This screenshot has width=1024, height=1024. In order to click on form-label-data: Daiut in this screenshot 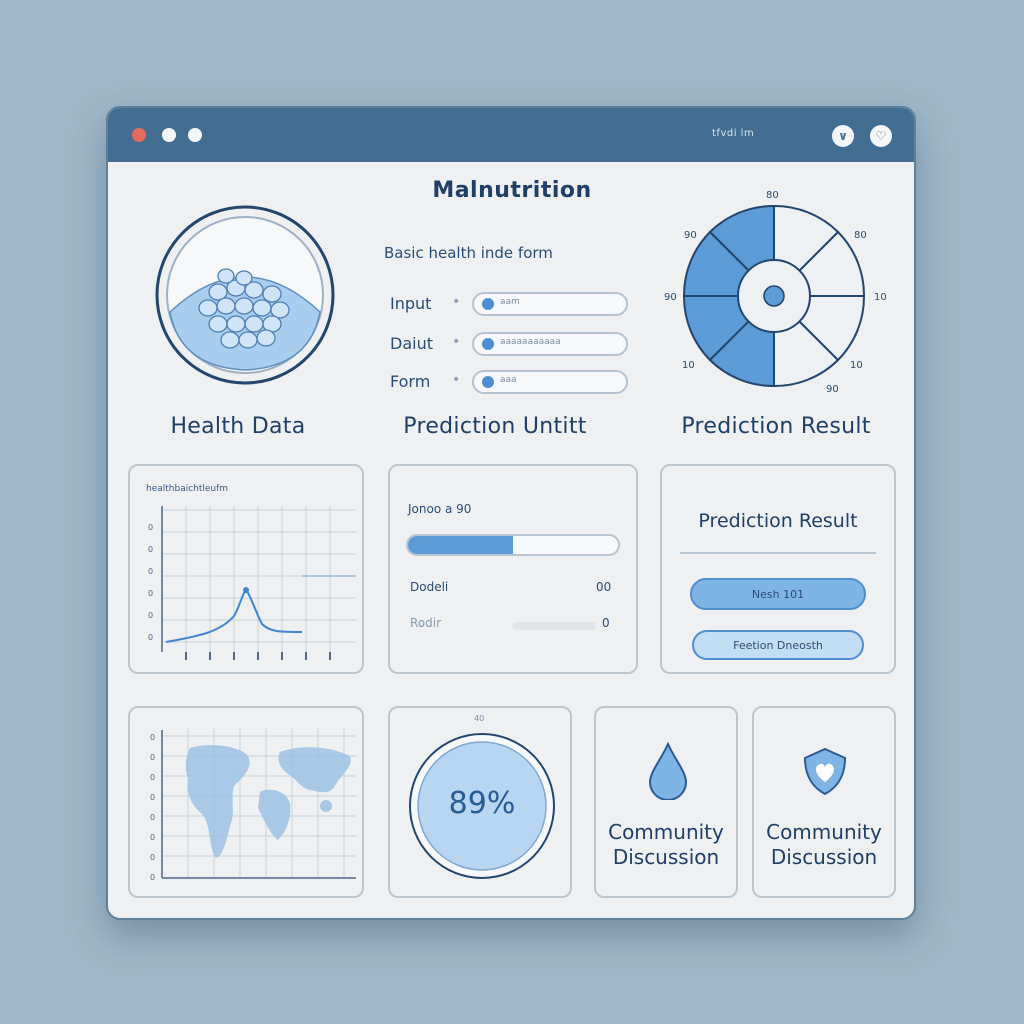, I will do `click(411, 343)`.